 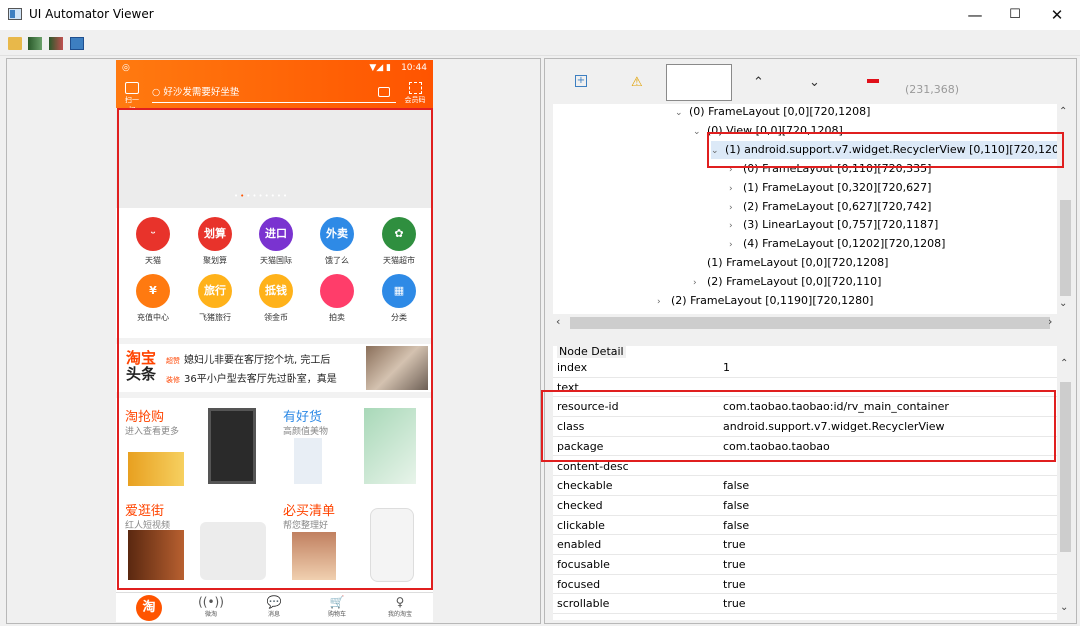 What do you see at coordinates (583, 604) in the screenshot?
I see `attribute-name: scrollable` at bounding box center [583, 604].